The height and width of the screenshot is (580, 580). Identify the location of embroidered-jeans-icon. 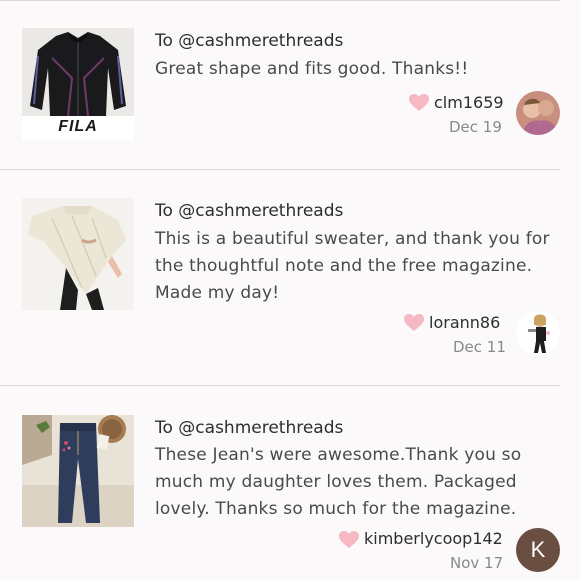
(78, 471).